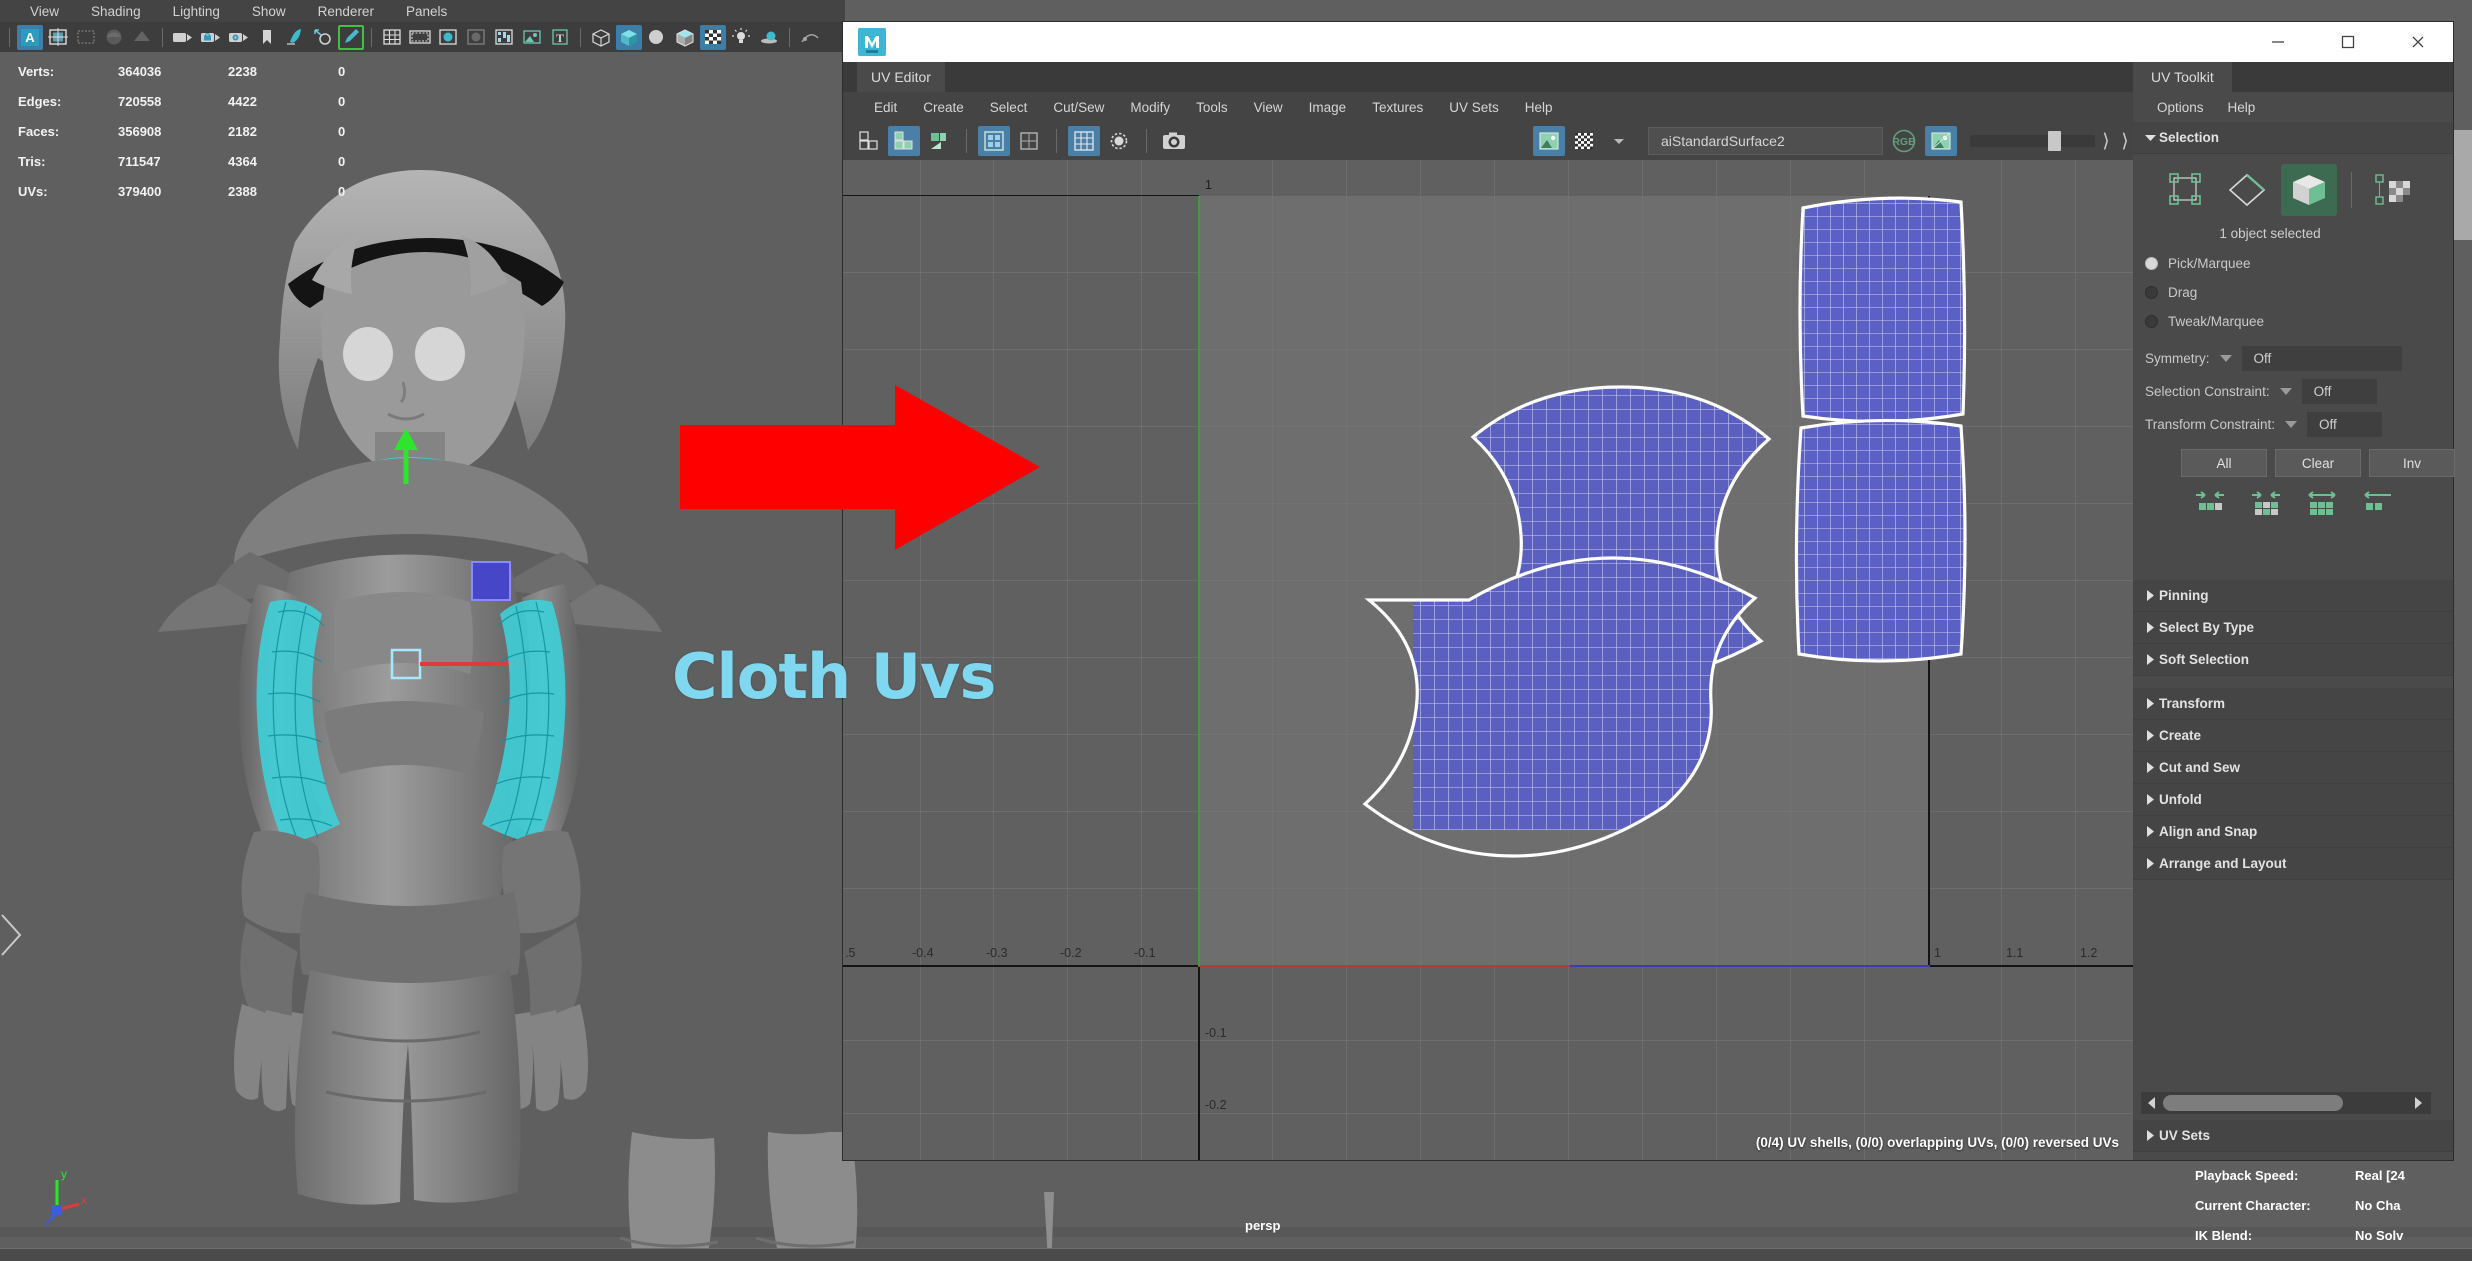 The height and width of the screenshot is (1261, 2472). What do you see at coordinates (142, 37) in the screenshot?
I see `xray-icon` at bounding box center [142, 37].